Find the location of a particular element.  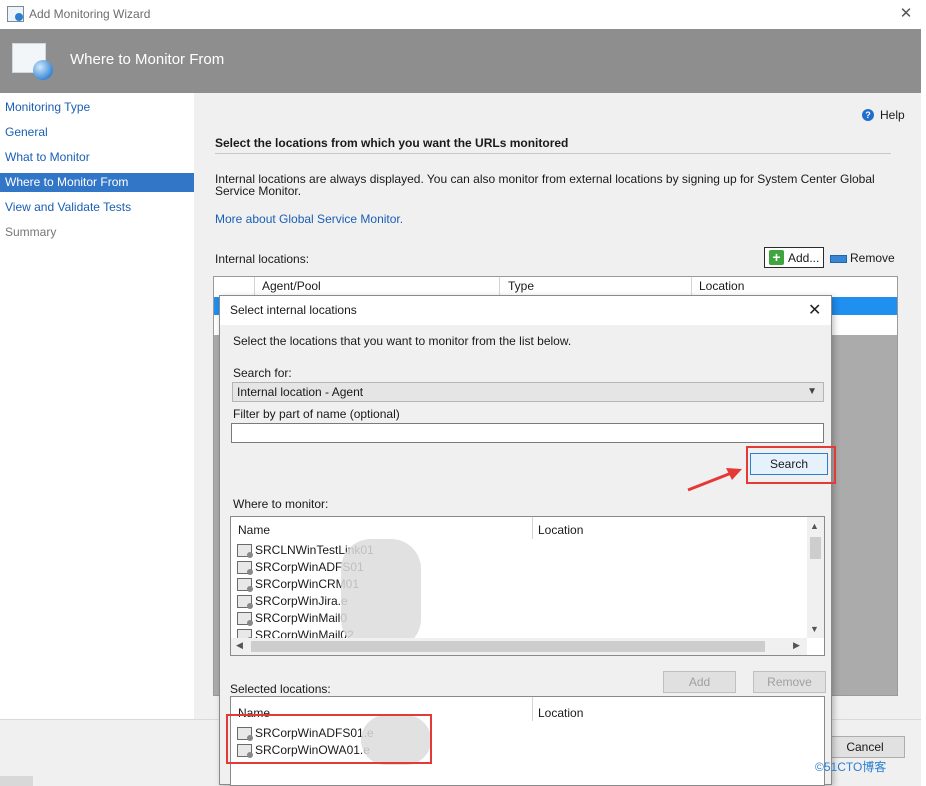

search-for-label: Search for: is located at coordinates (262, 373).